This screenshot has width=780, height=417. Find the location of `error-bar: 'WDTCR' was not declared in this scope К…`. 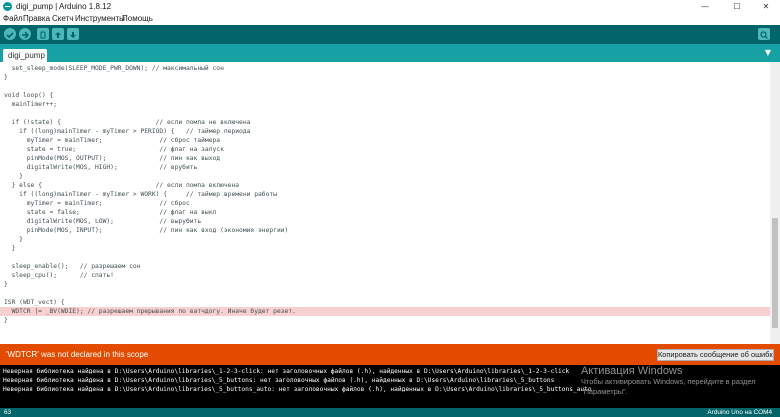

error-bar: 'WDTCR' was not declared in this scope К… is located at coordinates (390, 354).